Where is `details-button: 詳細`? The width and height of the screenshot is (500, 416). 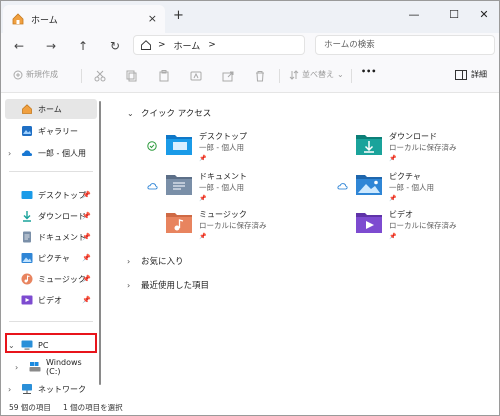 details-button: 詳細 is located at coordinates (471, 74).